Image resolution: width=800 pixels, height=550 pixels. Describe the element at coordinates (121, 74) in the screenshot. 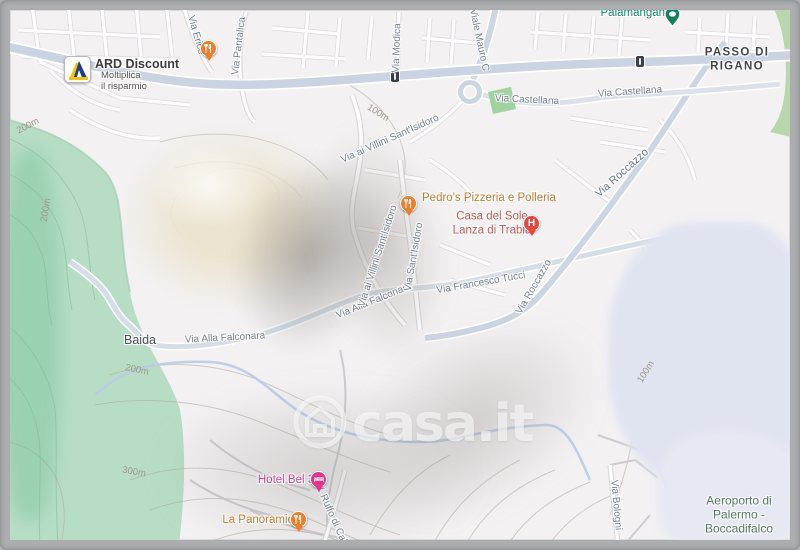

I see `poi-ard-discount: ARD Discount Moltiplica il risparmio` at that location.